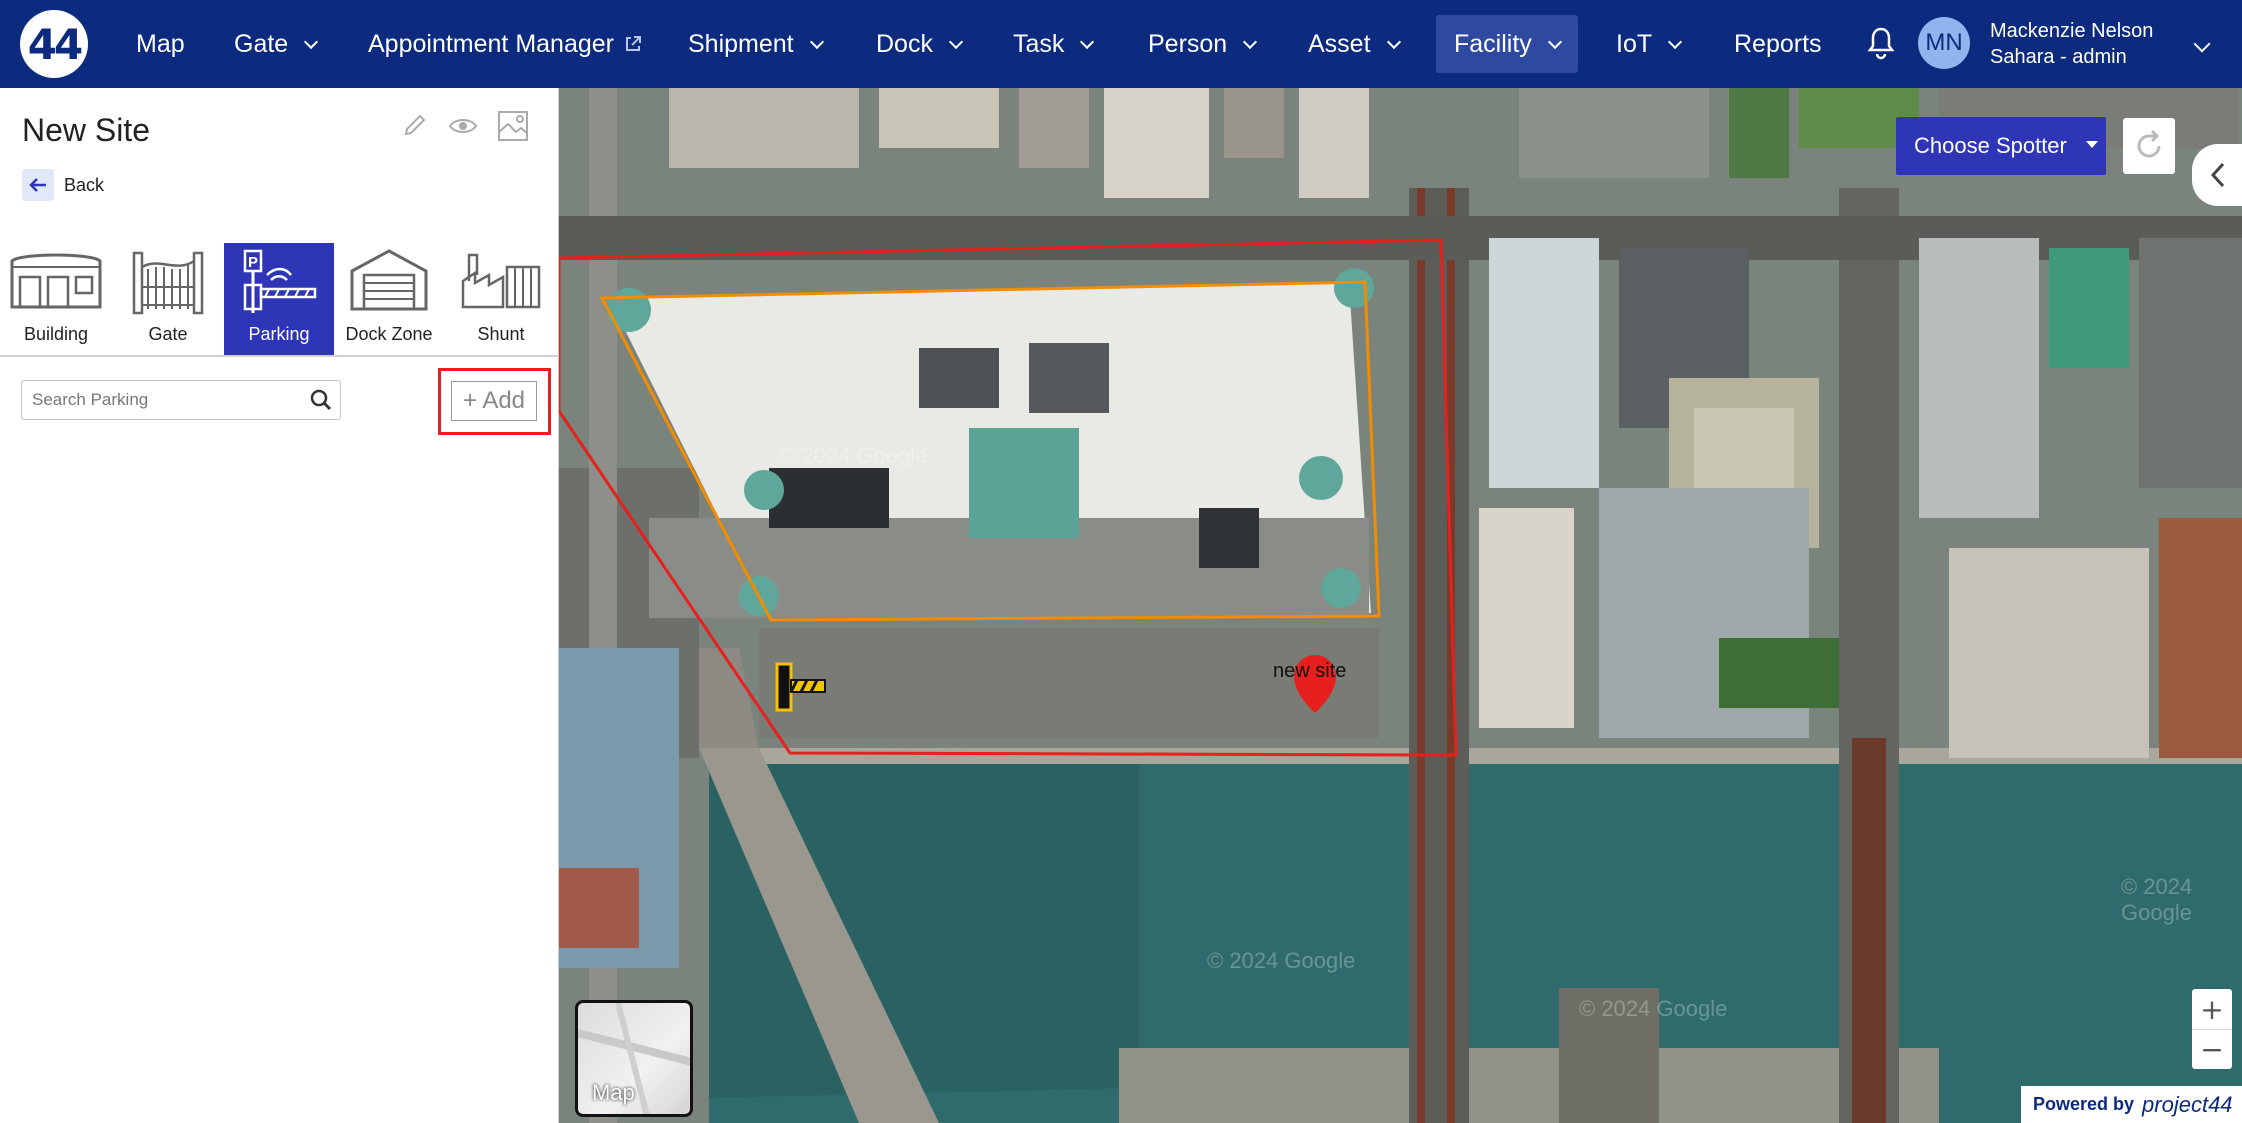 The image size is (2242, 1123). What do you see at coordinates (2058, 57) in the screenshot?
I see `user-role: Sahara - admin` at bounding box center [2058, 57].